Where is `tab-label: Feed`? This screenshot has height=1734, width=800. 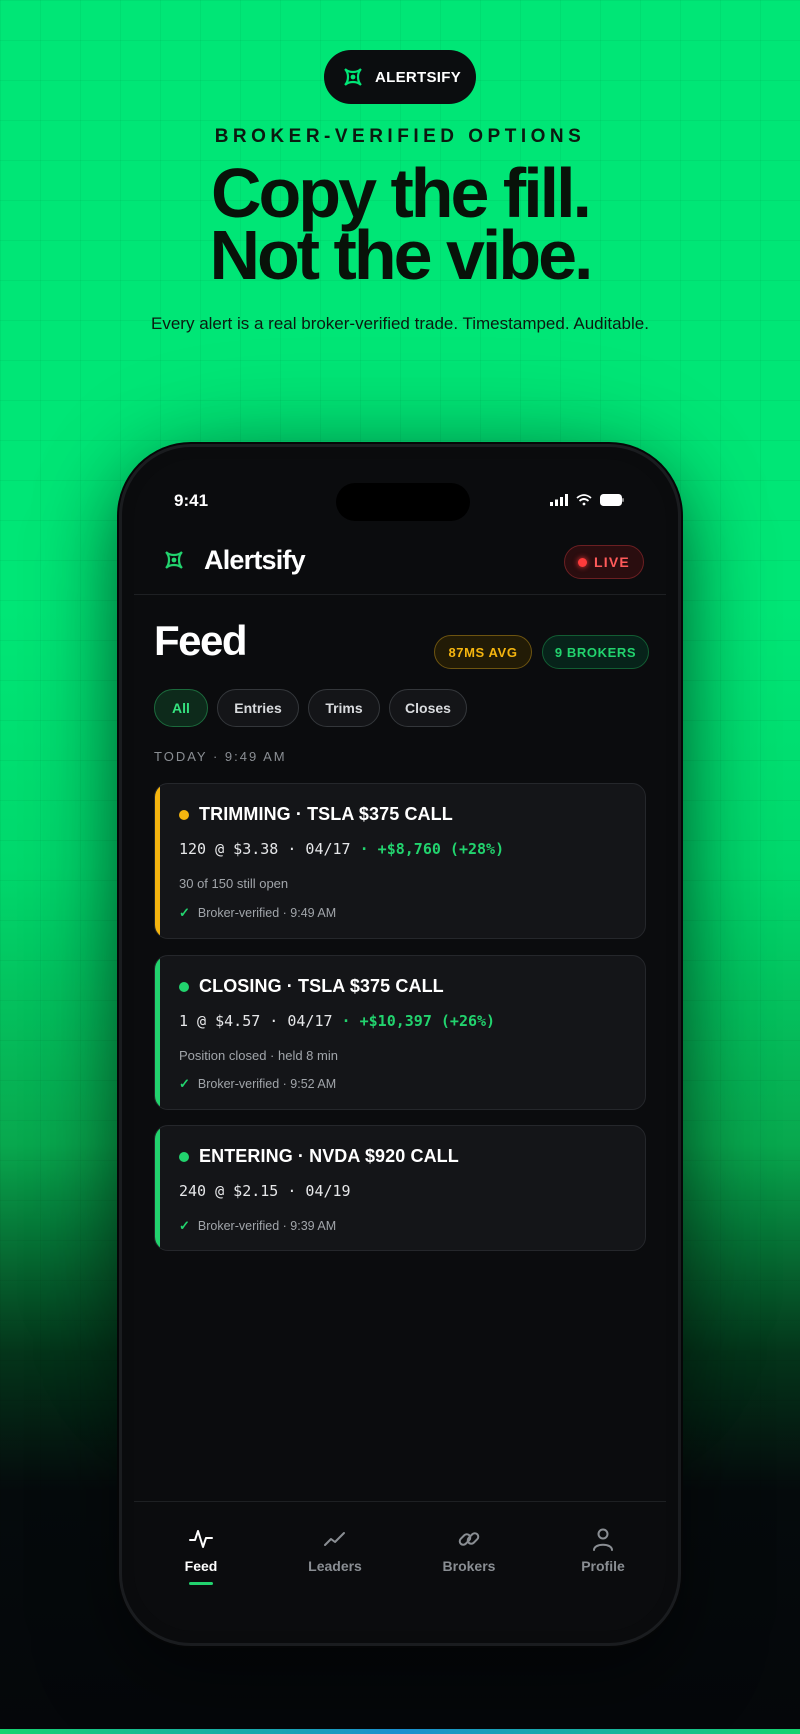
tab-label: Feed is located at coordinates (201, 1566).